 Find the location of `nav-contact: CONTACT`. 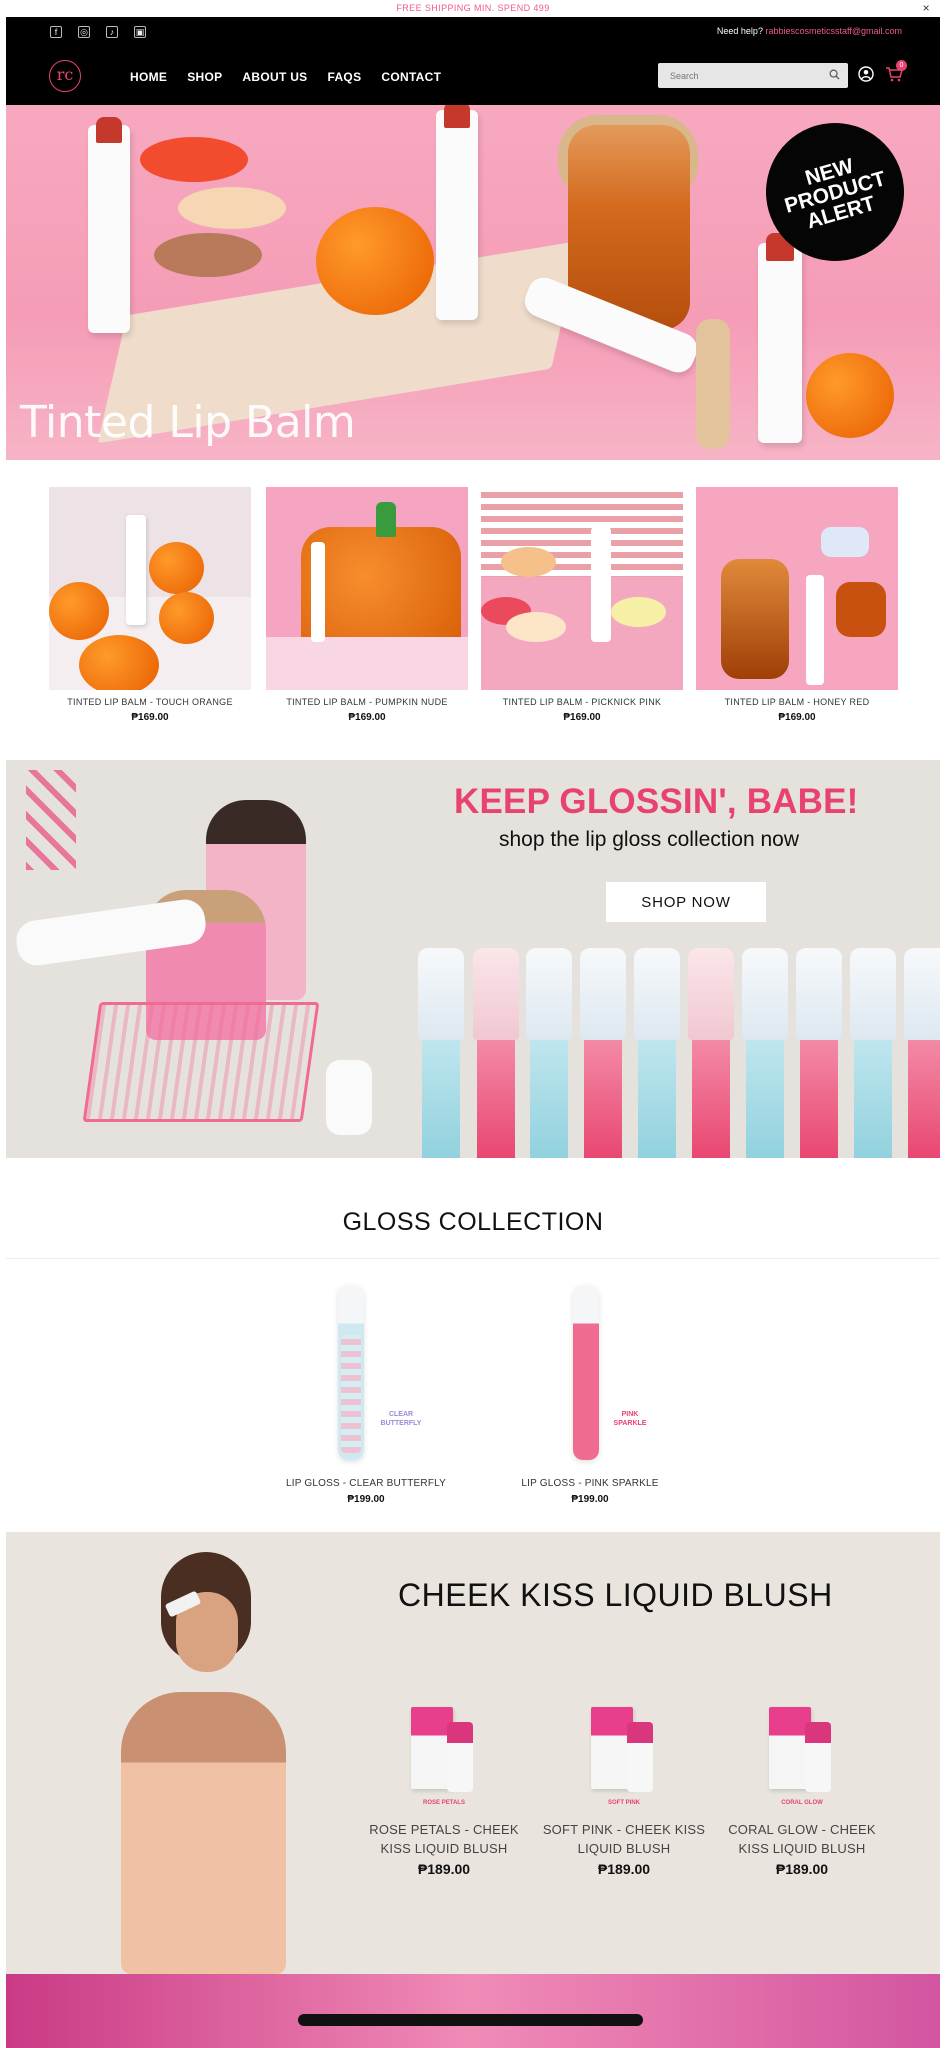

nav-contact: CONTACT is located at coordinates (411, 77).